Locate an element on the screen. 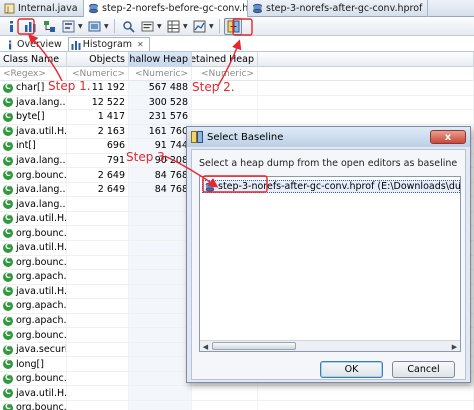 The image size is (474, 410). shallow-heap-cell: 300 528 is located at coordinates (160, 102).